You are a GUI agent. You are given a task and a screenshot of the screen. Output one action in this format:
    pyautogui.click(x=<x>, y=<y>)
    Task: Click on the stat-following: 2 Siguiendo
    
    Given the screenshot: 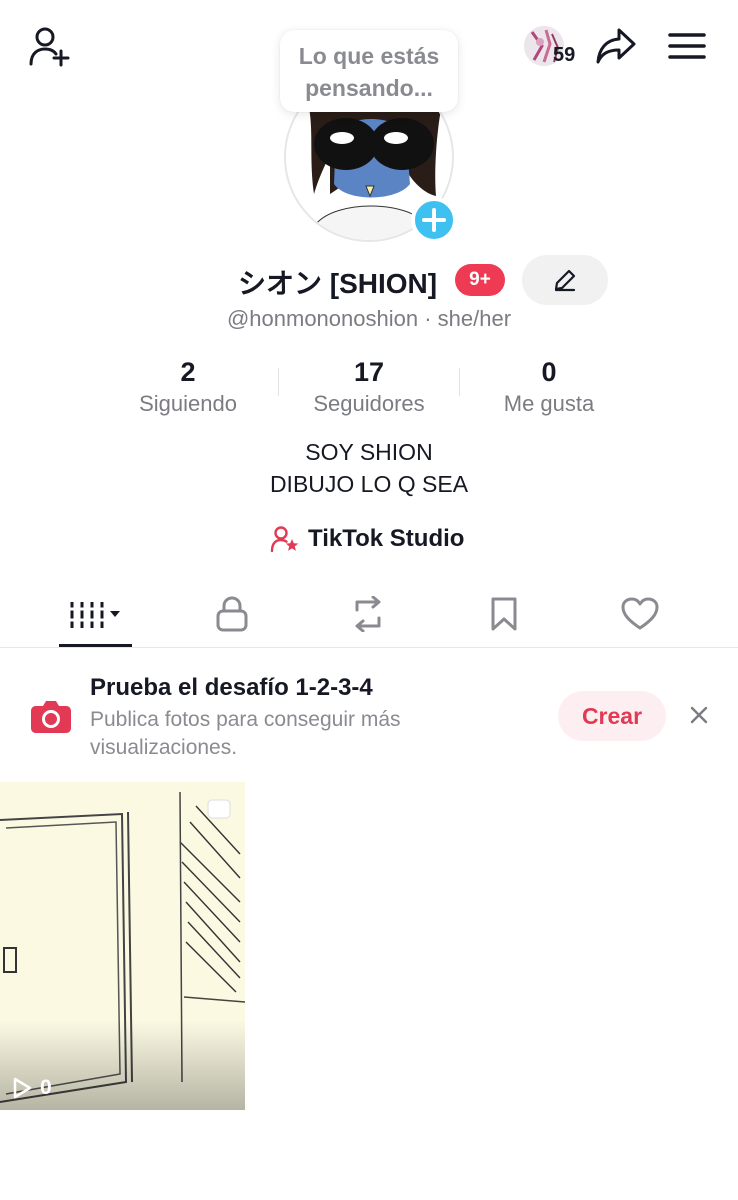 What is the action you would take?
    pyautogui.click(x=188, y=387)
    